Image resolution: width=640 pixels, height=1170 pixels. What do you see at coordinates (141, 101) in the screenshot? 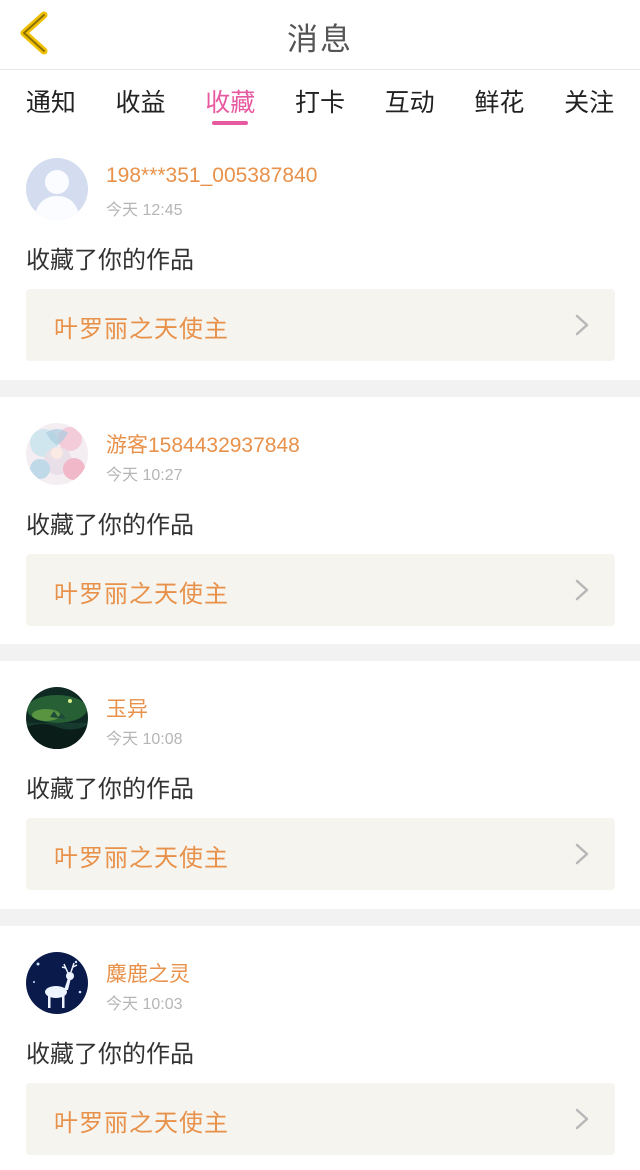
I see `tab-earnings: 收益` at bounding box center [141, 101].